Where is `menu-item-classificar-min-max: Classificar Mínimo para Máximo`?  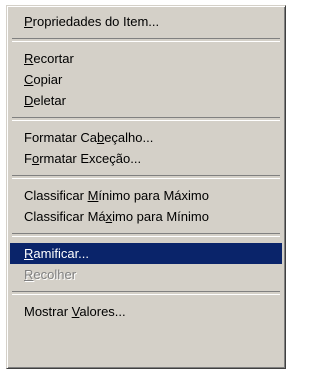 menu-item-classificar-min-max: Classificar Mínimo para Máximo is located at coordinates (146, 195).